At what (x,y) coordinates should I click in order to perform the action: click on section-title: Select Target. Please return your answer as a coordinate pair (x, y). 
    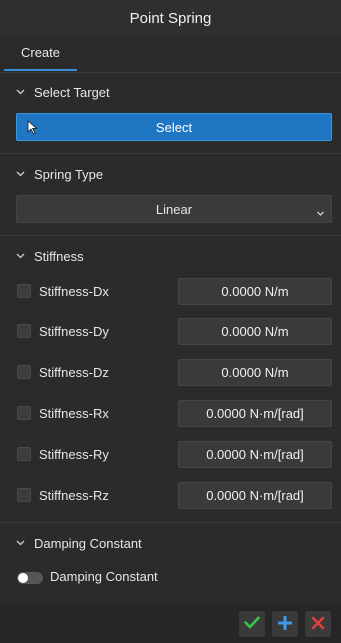
    Looking at the image, I should click on (72, 92).